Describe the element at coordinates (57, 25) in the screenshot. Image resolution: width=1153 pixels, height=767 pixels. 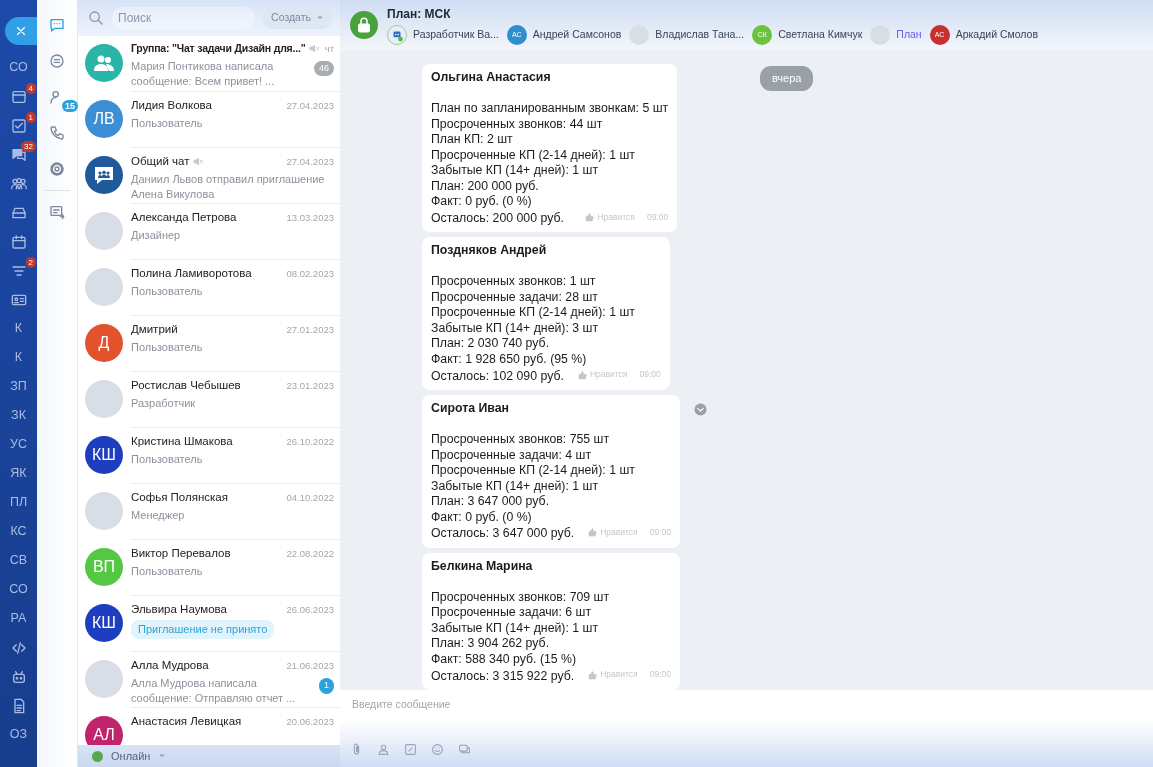
I see `chat-icon` at that location.